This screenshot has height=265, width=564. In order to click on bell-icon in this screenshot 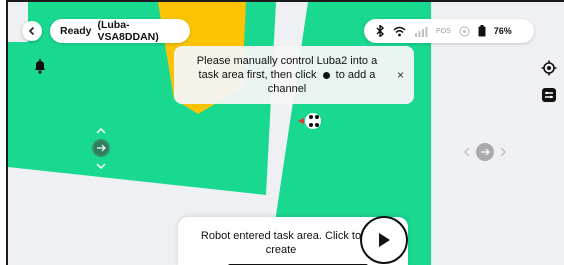, I will do `click(40, 66)`.